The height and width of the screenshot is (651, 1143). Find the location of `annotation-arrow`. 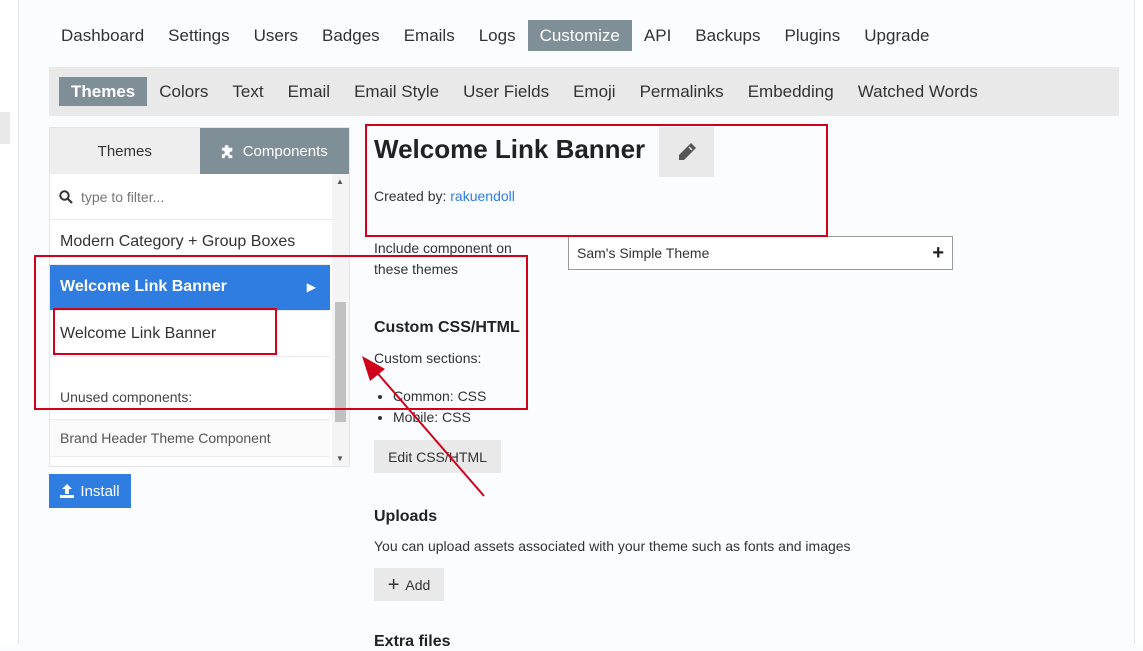

annotation-arrow is located at coordinates (423, 426).